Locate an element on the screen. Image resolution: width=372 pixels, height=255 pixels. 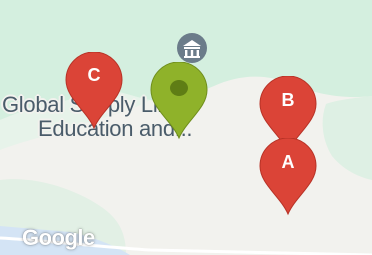
map-marker-a: A is located at coordinates (288, 176).